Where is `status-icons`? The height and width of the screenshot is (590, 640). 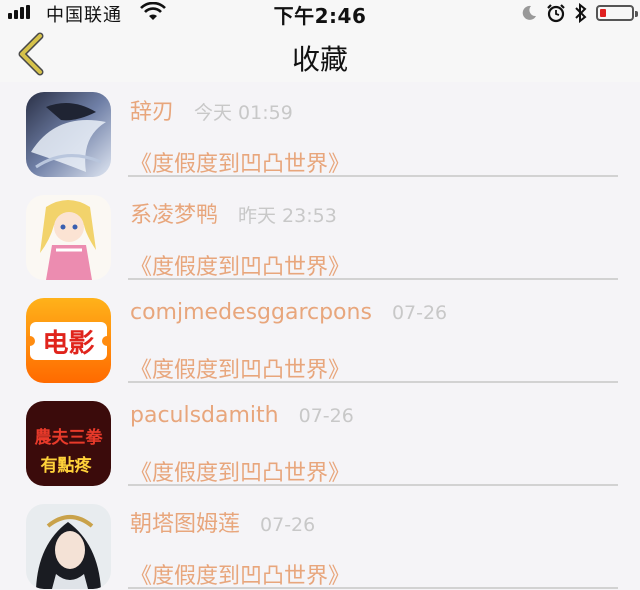 status-icons is located at coordinates (579, 13).